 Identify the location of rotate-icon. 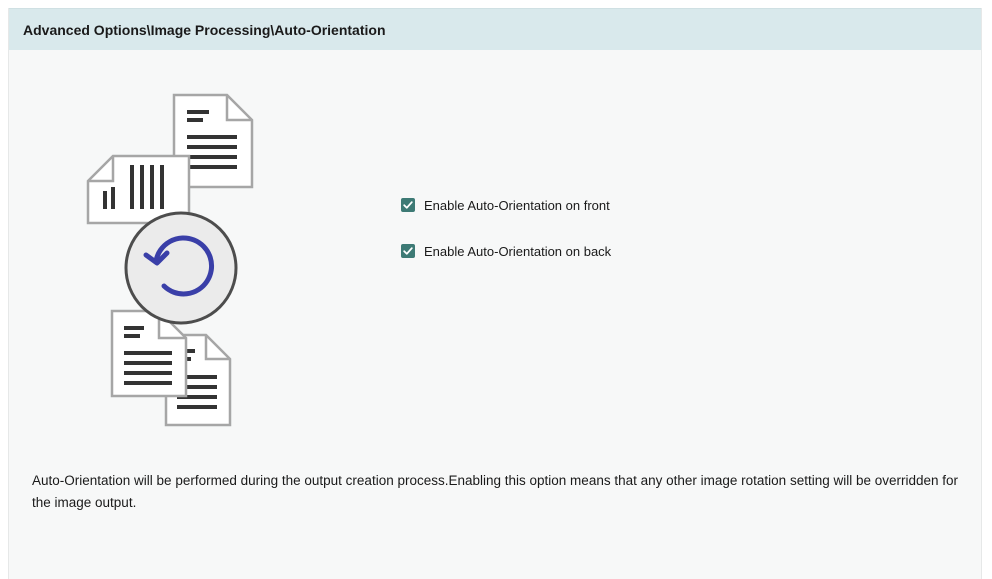
(181, 268).